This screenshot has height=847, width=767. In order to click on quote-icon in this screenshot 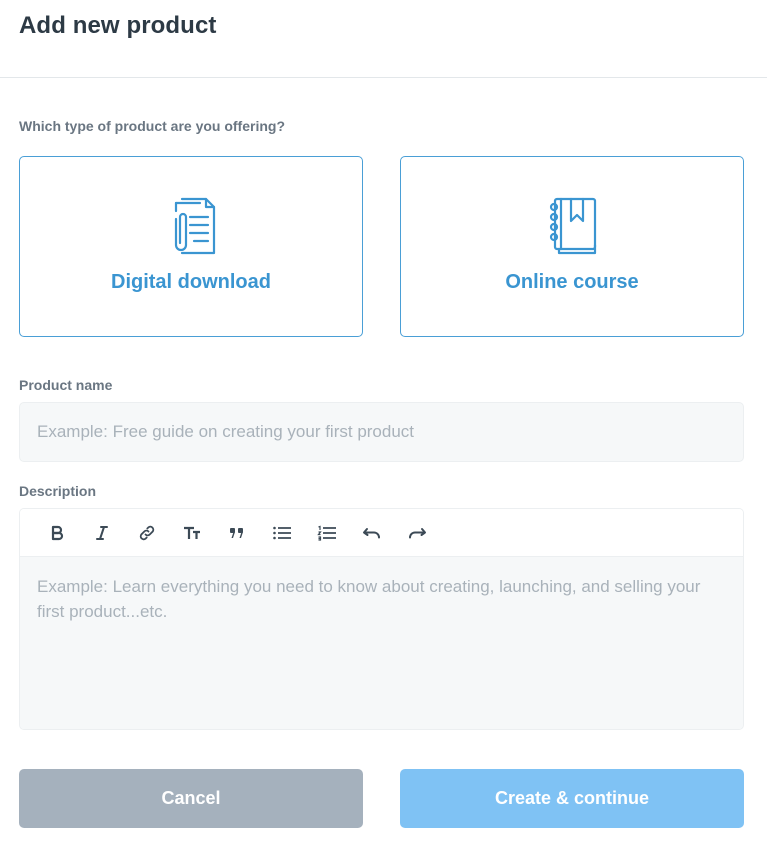, I will do `click(236, 532)`.